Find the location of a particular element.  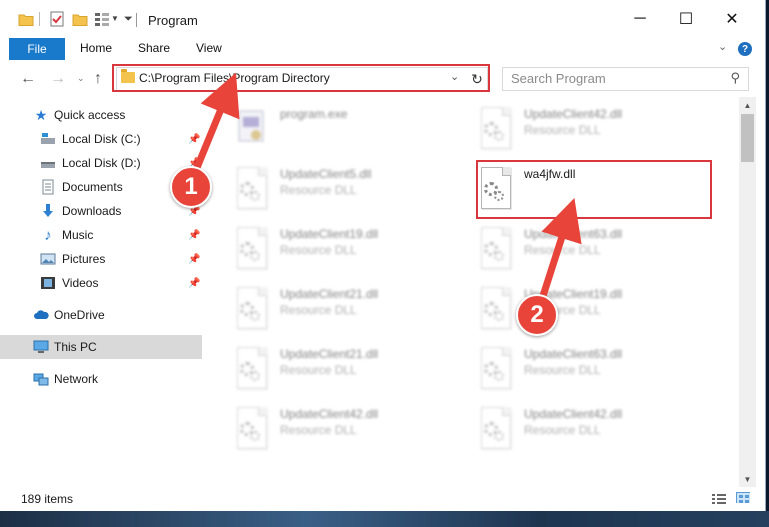

arrow-to-address-bar is located at coordinates (215, 124).